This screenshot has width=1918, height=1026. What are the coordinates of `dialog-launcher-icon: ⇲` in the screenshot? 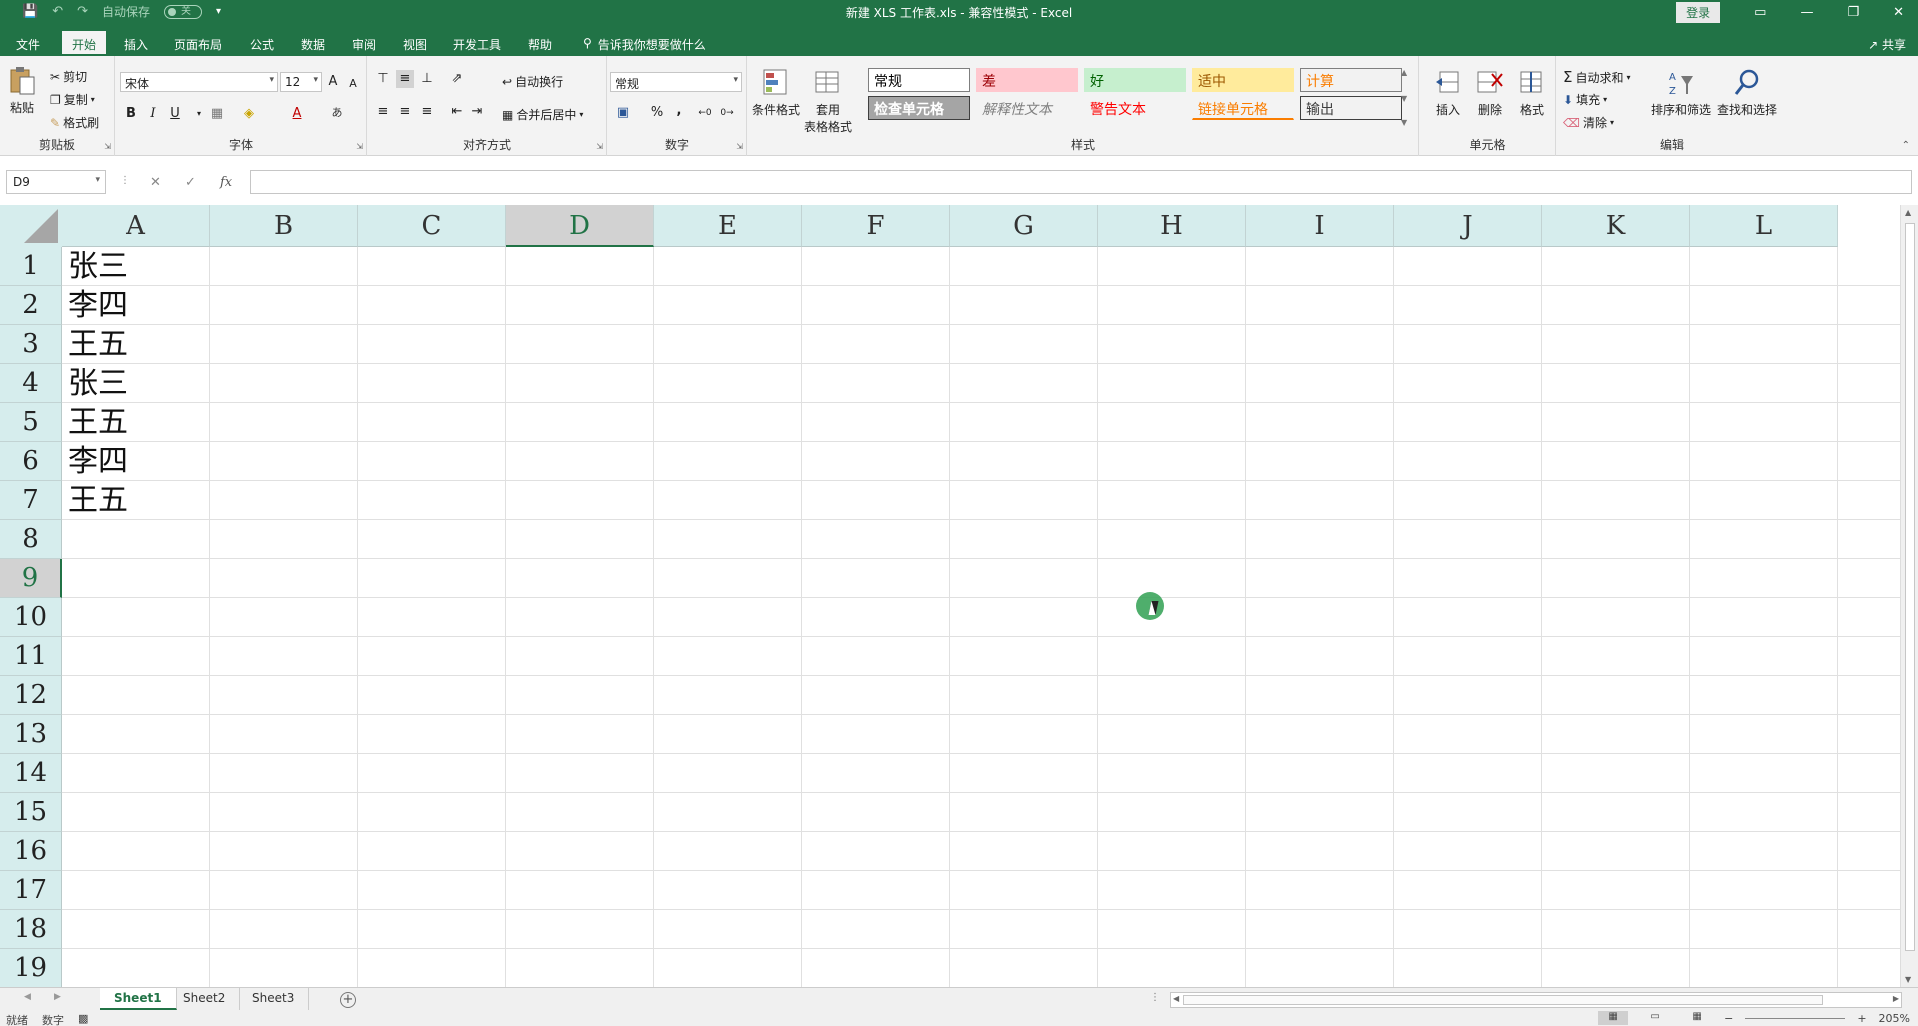 It's located at (107, 146).